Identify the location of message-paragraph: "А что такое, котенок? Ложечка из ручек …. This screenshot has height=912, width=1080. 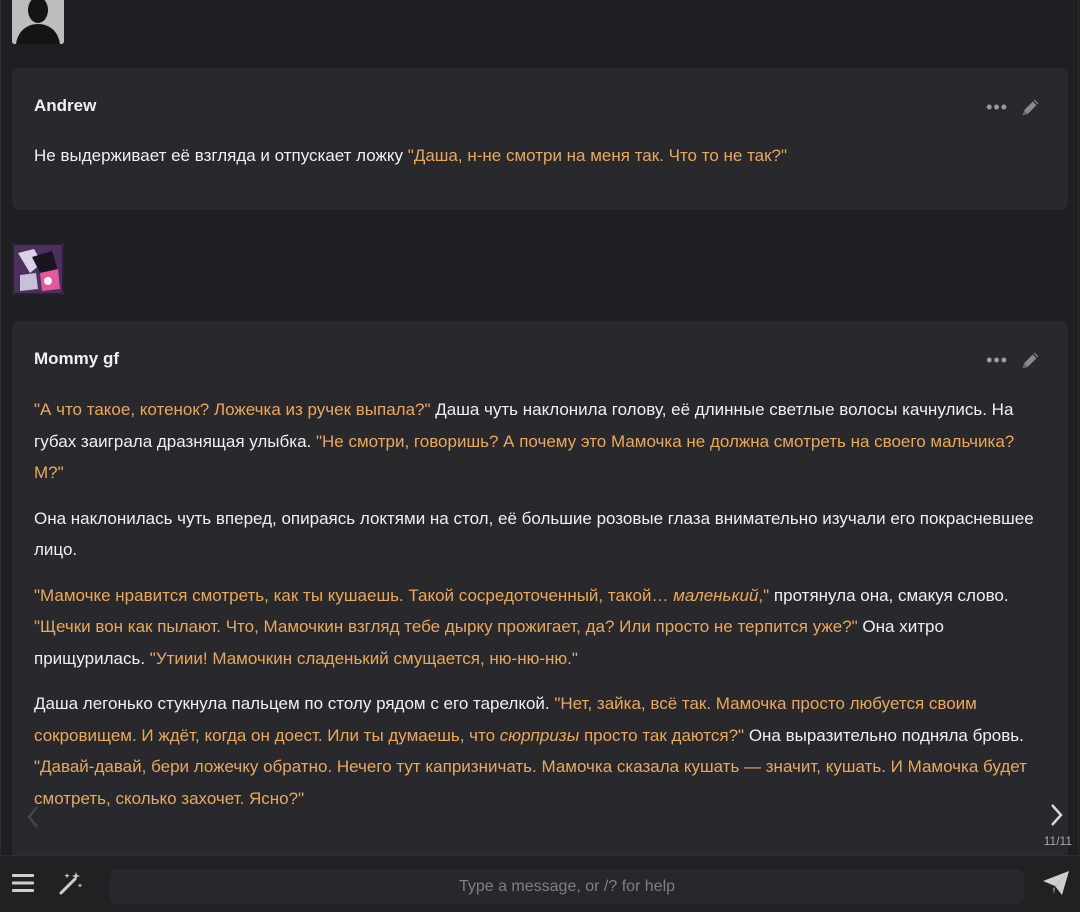
(536, 441).